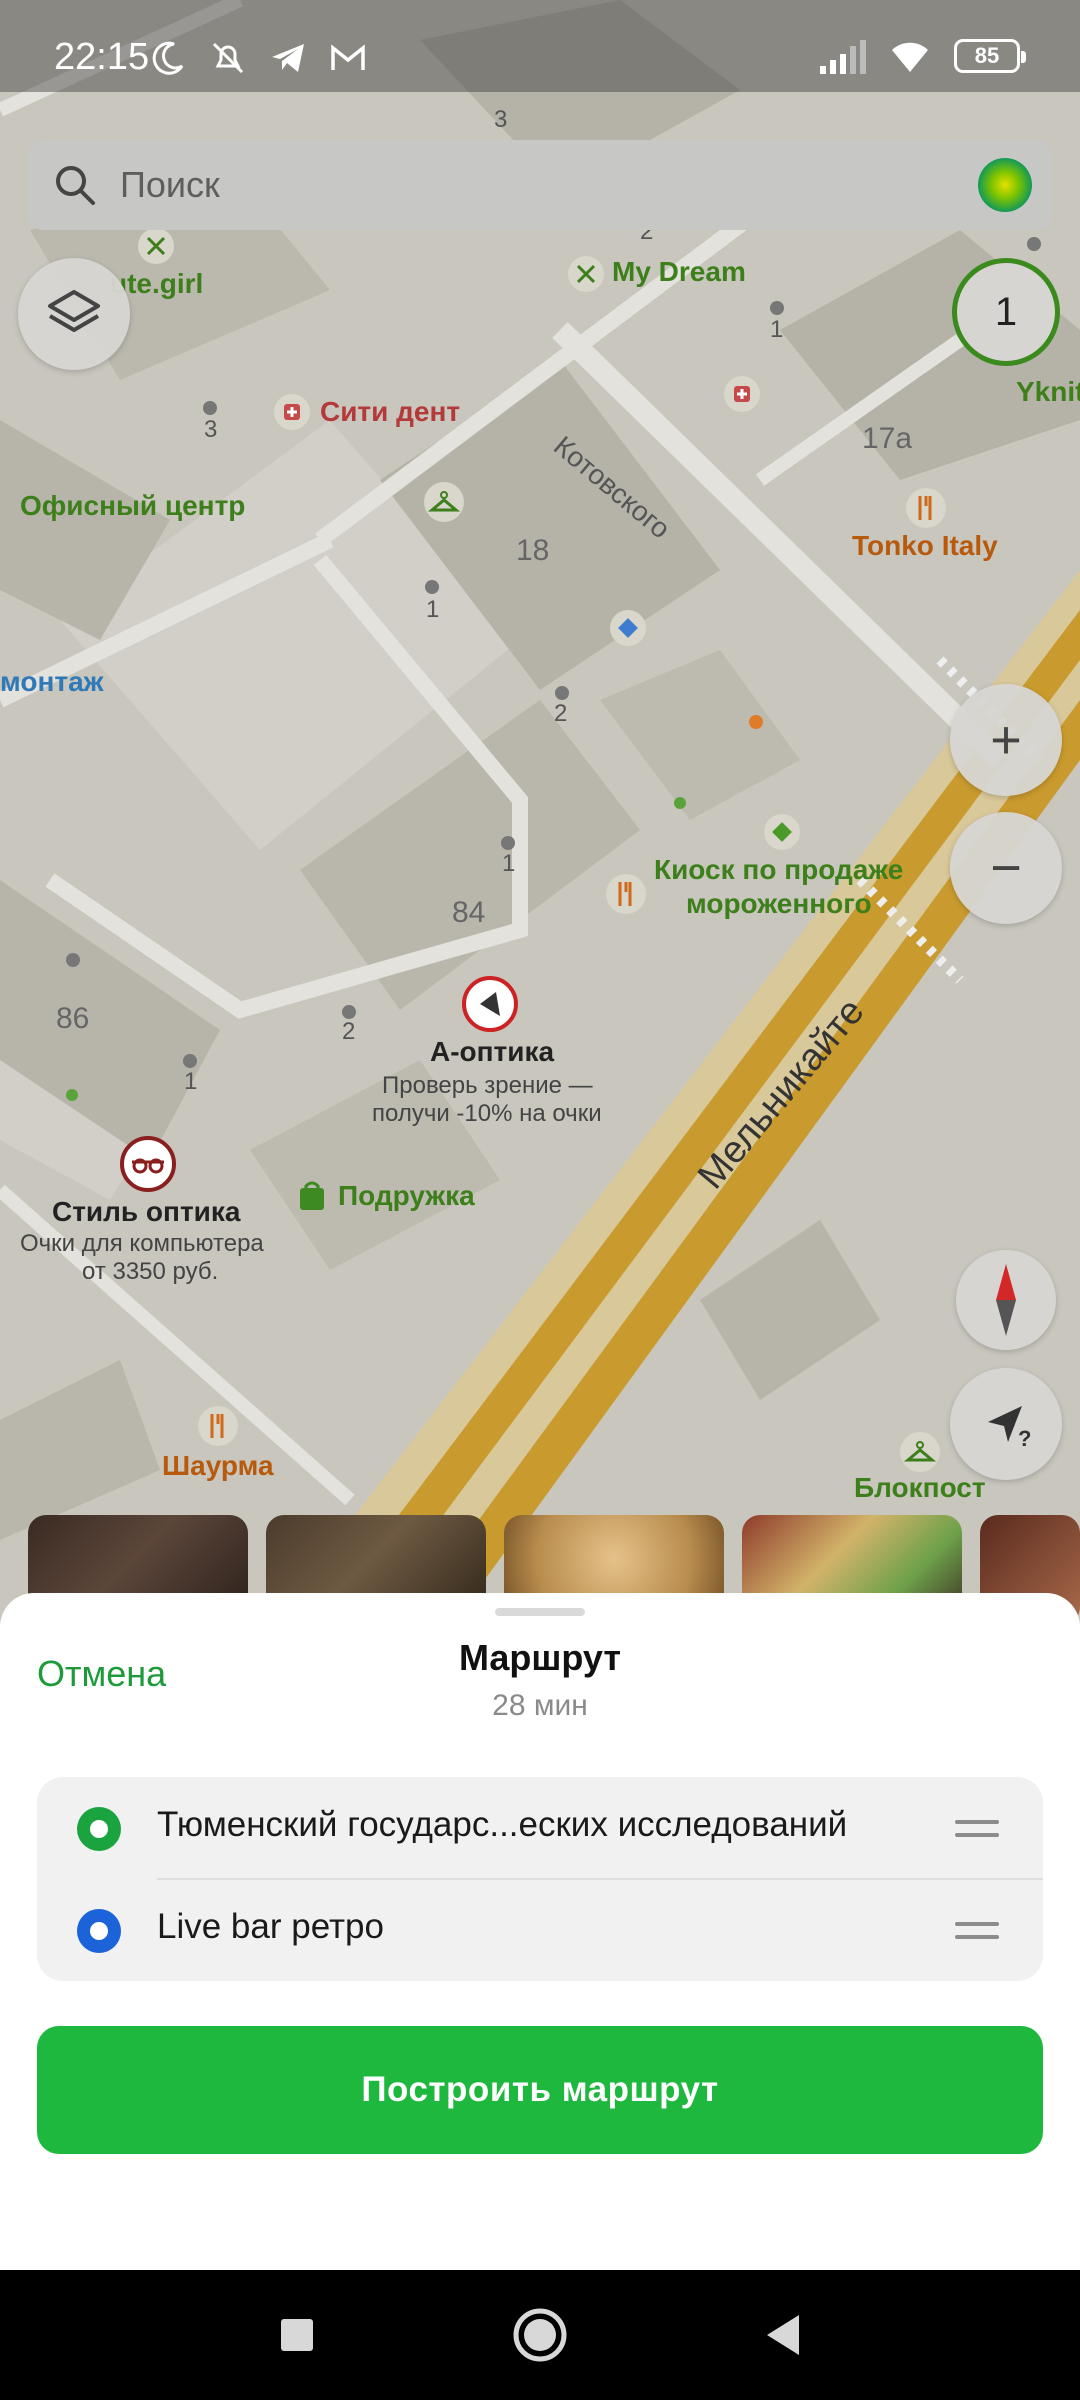  I want to click on signal-icon, so click(843, 57).